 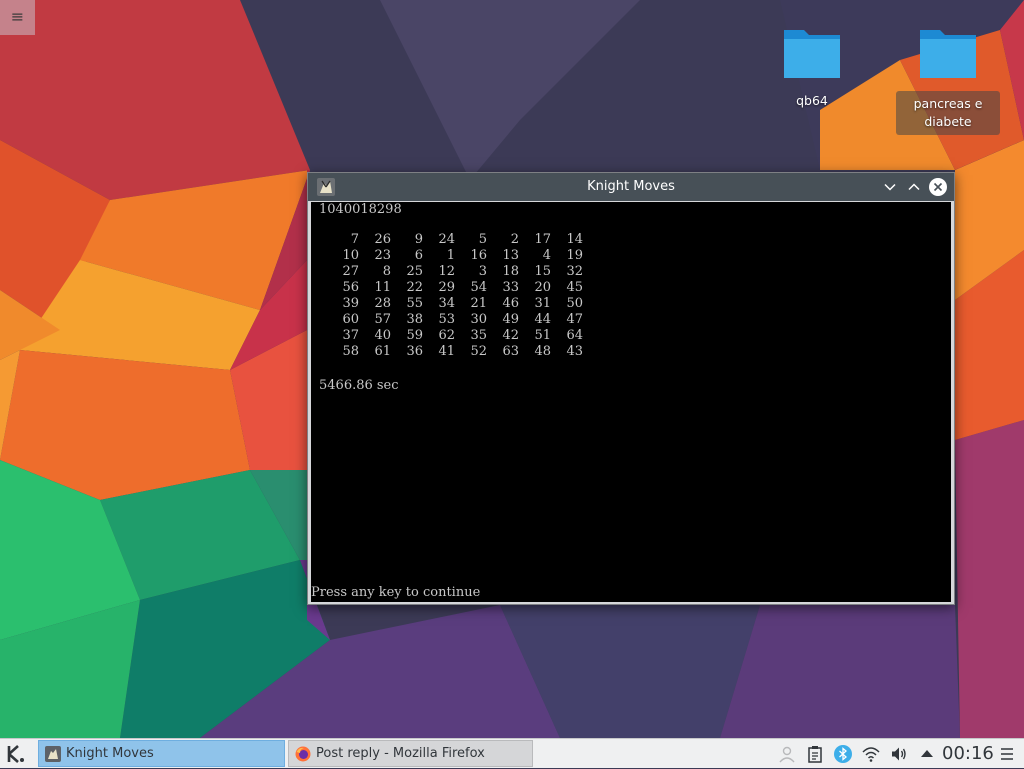 I want to click on desktop-icon-pancreas-e-diabete: pancreas e diabete, so click(x=948, y=80).